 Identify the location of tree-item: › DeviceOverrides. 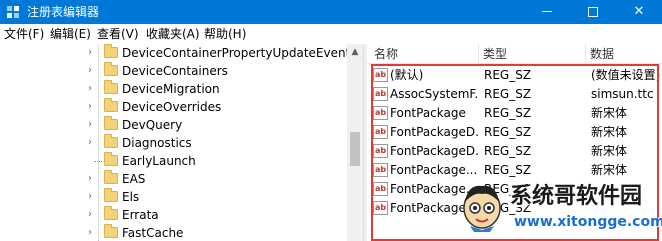
(173, 107).